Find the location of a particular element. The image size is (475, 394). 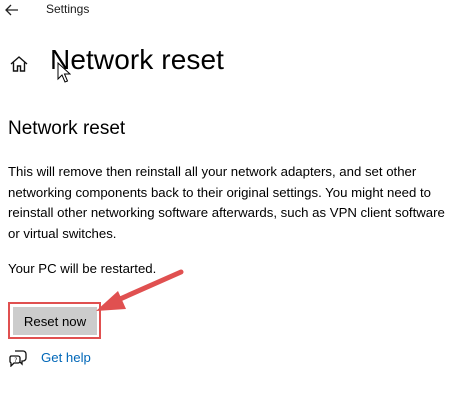

section-title: Network reset is located at coordinates (67, 128).